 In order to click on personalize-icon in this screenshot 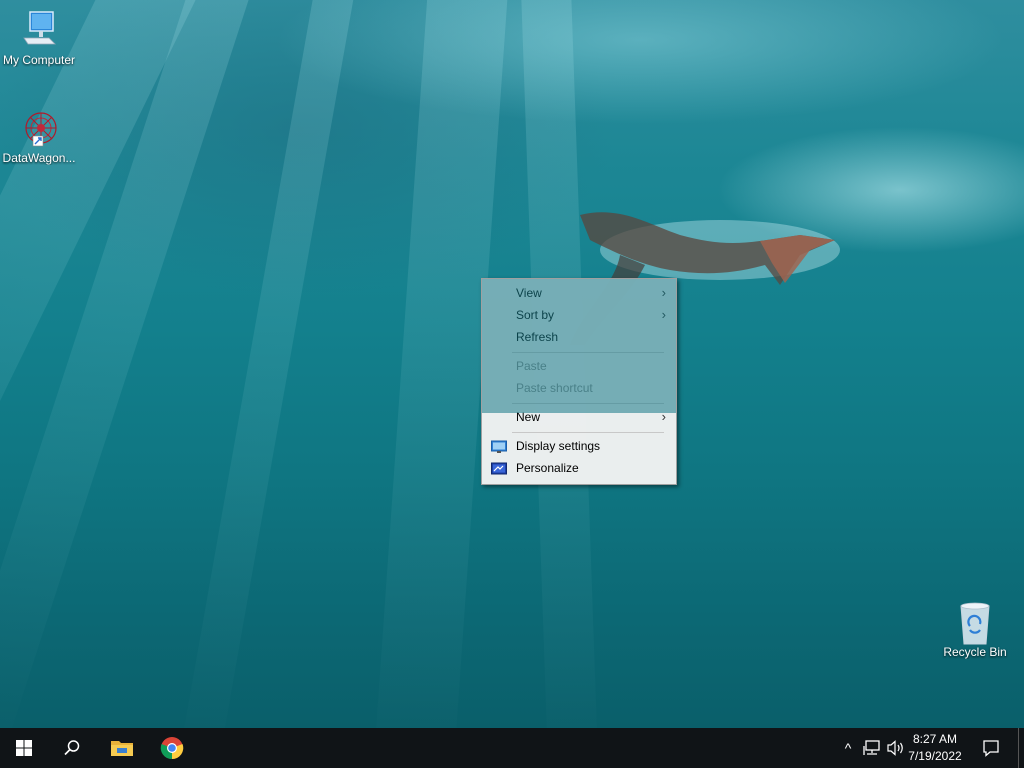, I will do `click(499, 468)`.